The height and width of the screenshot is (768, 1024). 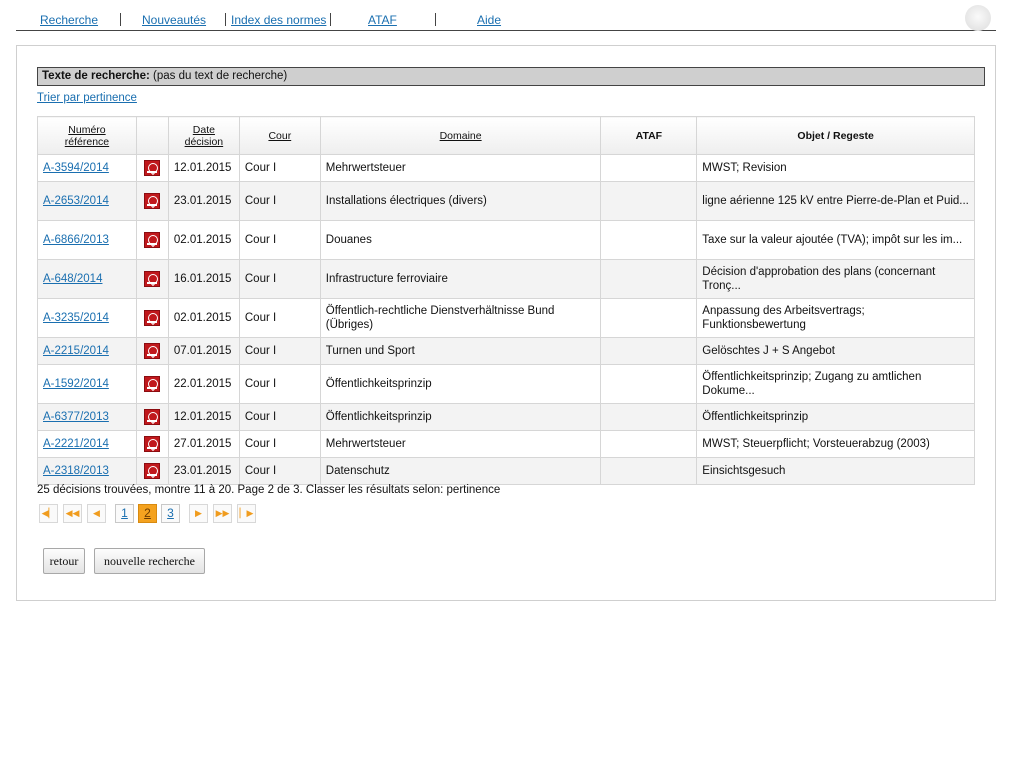 What do you see at coordinates (460, 279) in the screenshot?
I see `cell-domain: Infrastructure ferroviaire` at bounding box center [460, 279].